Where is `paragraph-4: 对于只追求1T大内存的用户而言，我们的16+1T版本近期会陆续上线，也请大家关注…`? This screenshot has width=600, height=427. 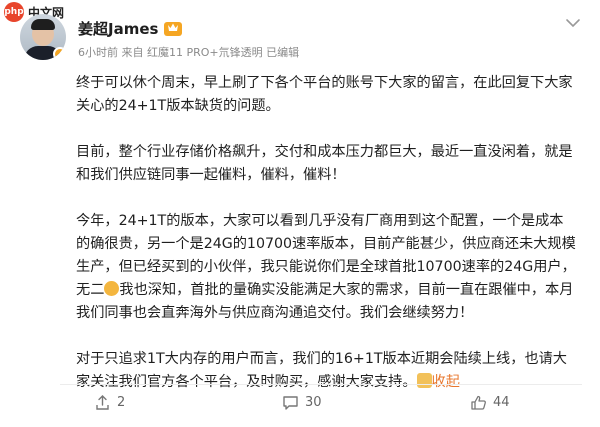
paragraph-4: 对于只追求1T大内存的用户而言，我们的16+1T版本近期会陆续上线，也请大家关注… is located at coordinates (326, 371).